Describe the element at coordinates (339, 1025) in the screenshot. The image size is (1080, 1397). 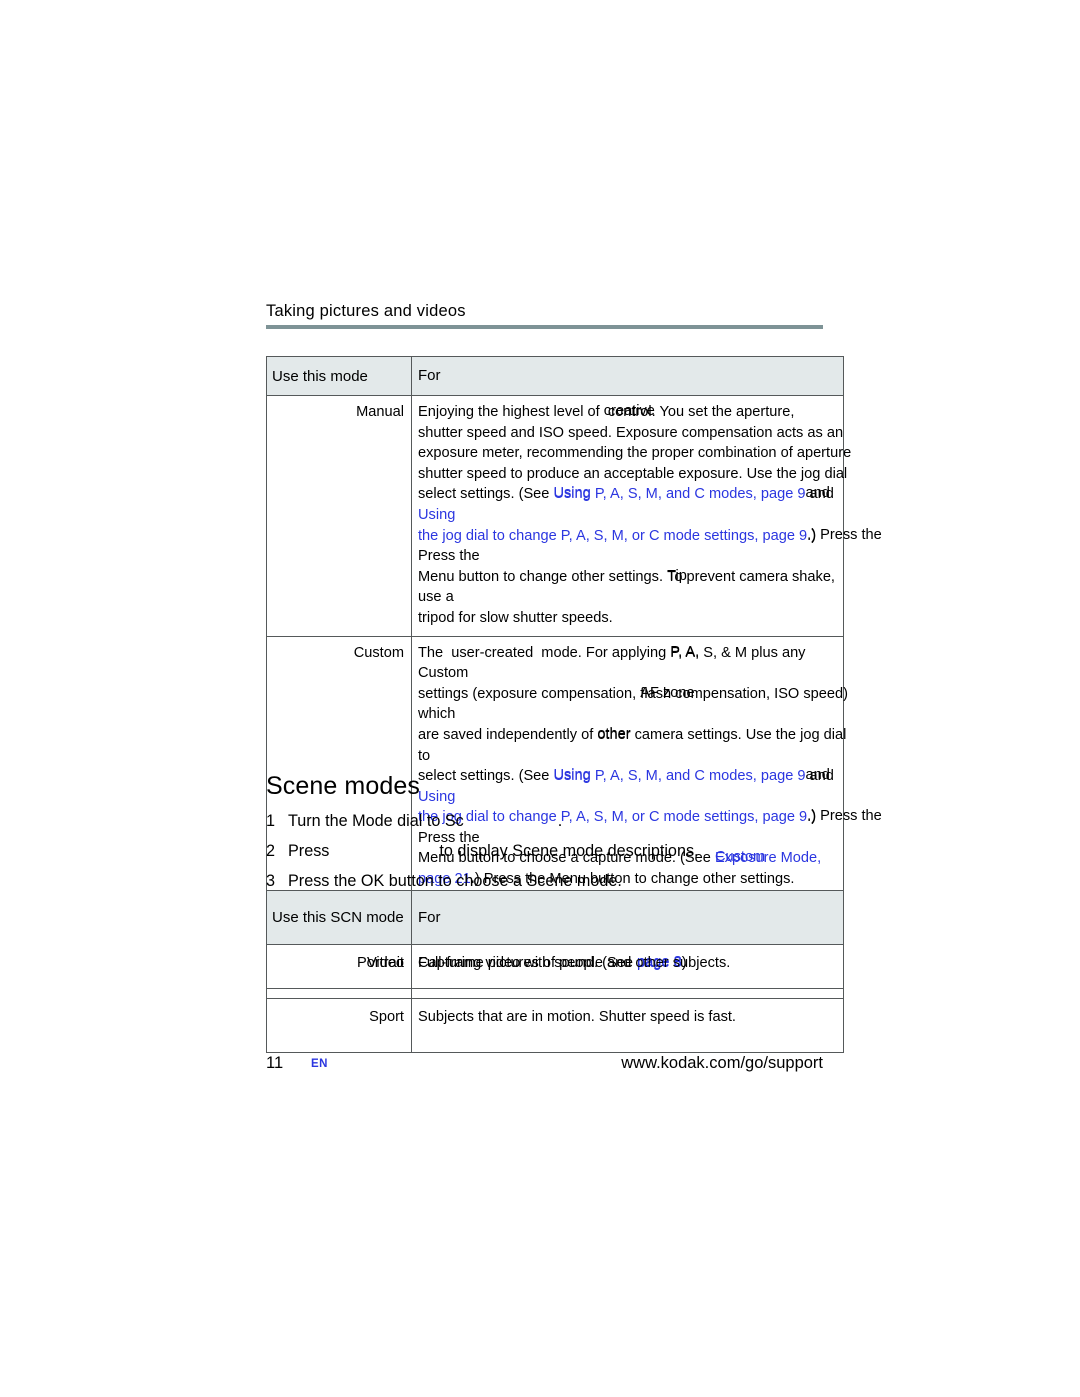
I see `scn-mode-name: Sport` at that location.